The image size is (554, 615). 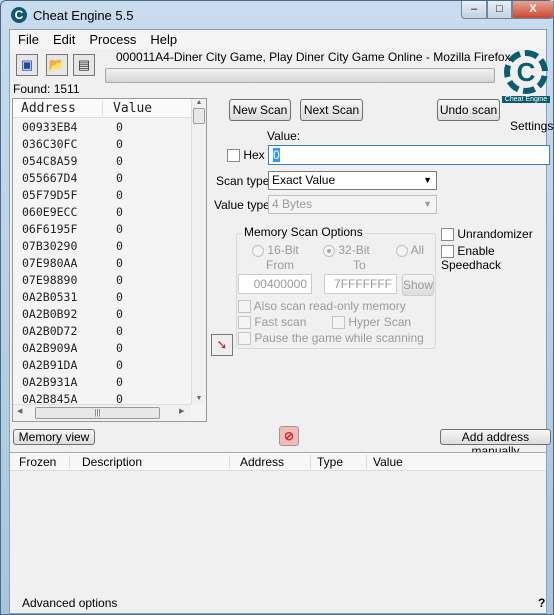 What do you see at coordinates (339, 338) in the screenshot?
I see `pause-game-label: Pause the game while scanning` at bounding box center [339, 338].